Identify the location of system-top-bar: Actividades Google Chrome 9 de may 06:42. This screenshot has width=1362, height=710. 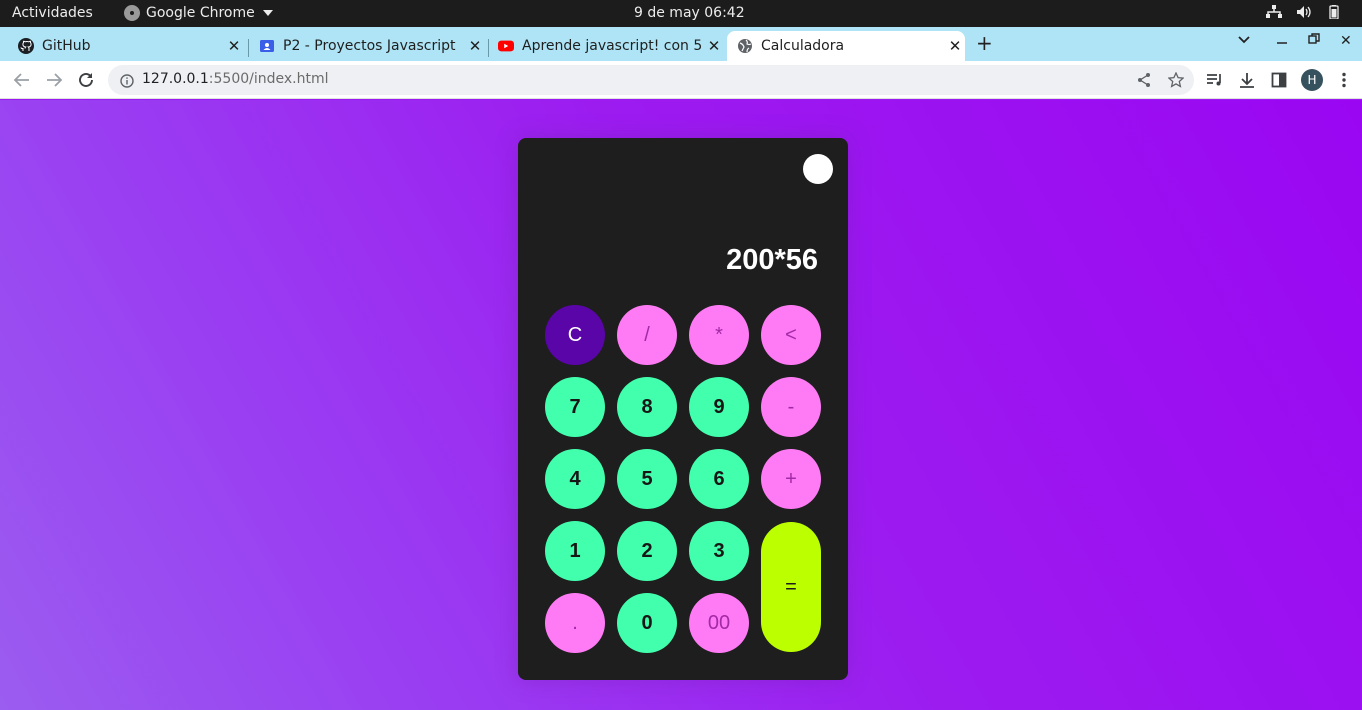
(681, 13).